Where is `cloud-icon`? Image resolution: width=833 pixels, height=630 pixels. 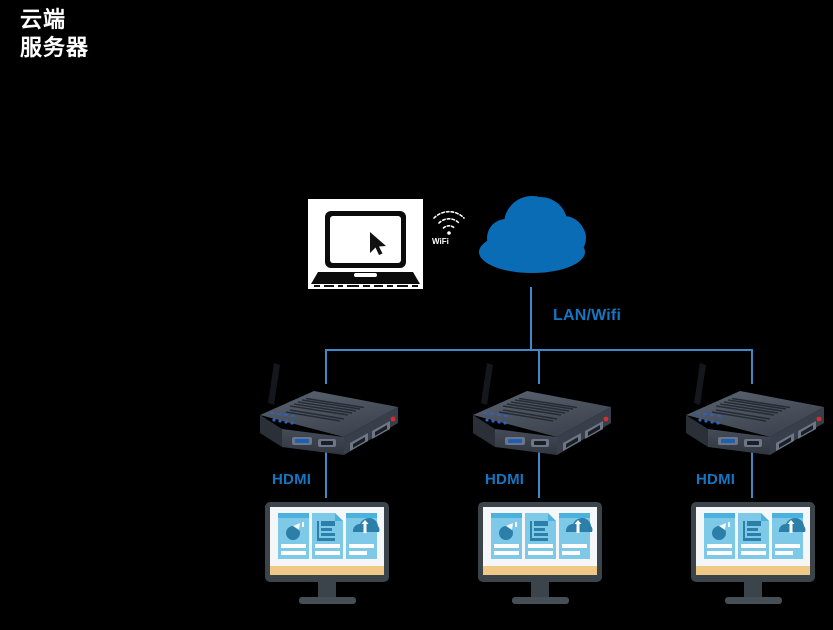
cloud-icon is located at coordinates (531, 239).